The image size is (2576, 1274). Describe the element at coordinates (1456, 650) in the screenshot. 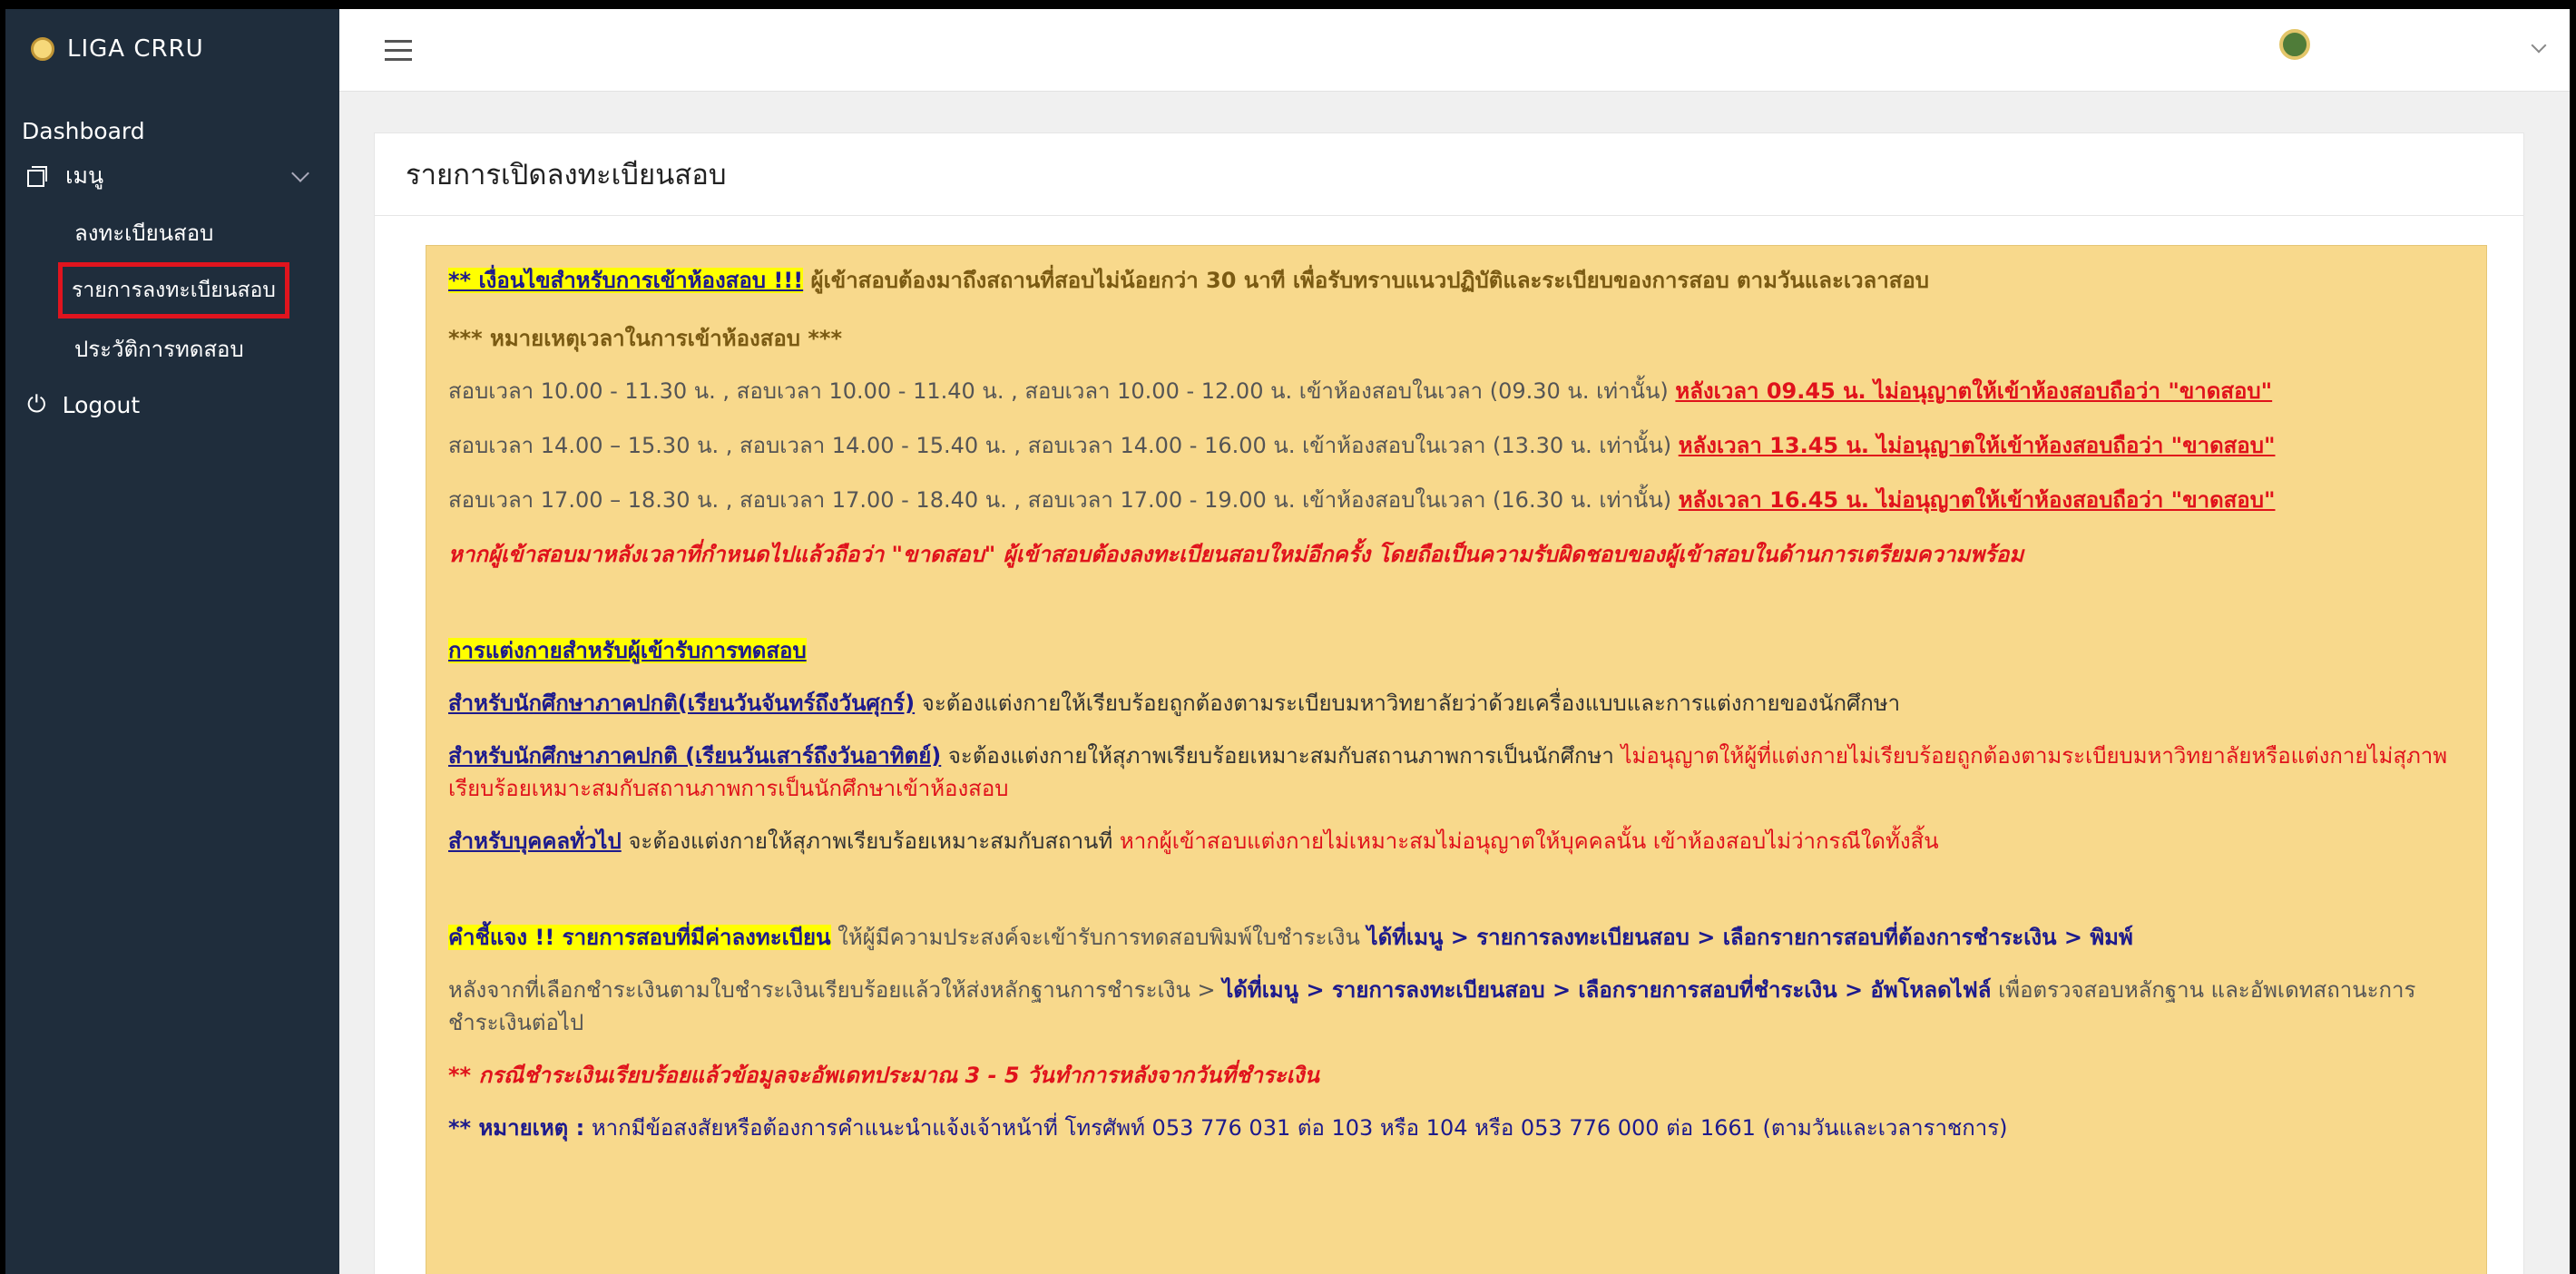

I see `dress-header-line: การแต่งกายสำหรับผู้เข้ารับการทดสอบ` at that location.